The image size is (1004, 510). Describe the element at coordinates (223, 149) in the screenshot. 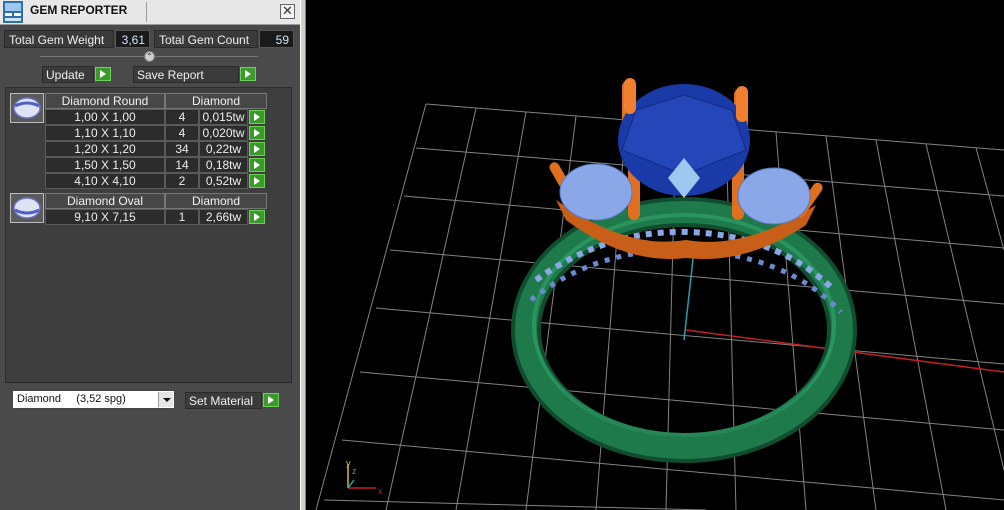

I see `group-1-row-3-weight: 0,22tw` at that location.